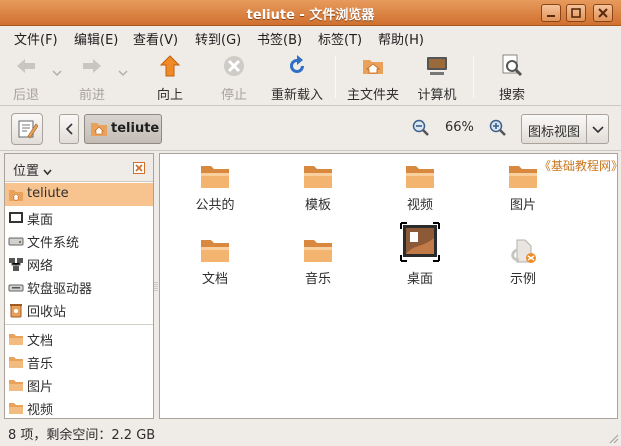 Image resolution: width=621 pixels, height=446 pixels. I want to click on maximize-button, so click(576, 13).